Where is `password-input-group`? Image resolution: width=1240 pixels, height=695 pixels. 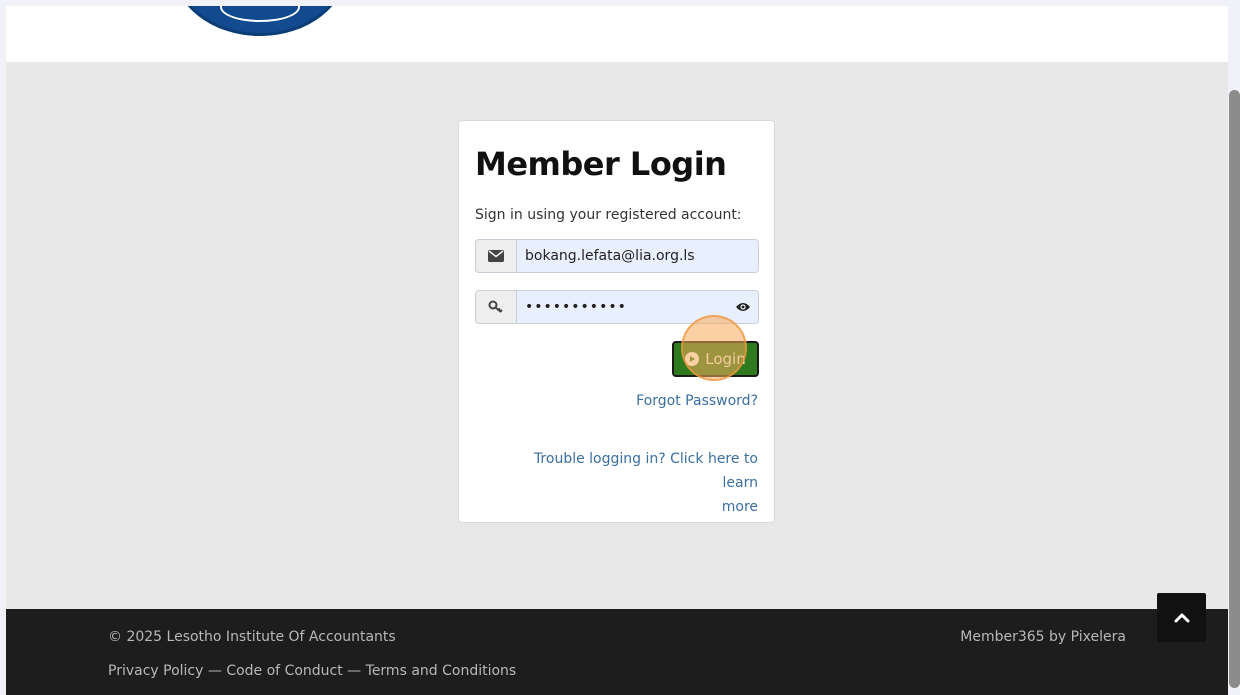
password-input-group is located at coordinates (617, 307).